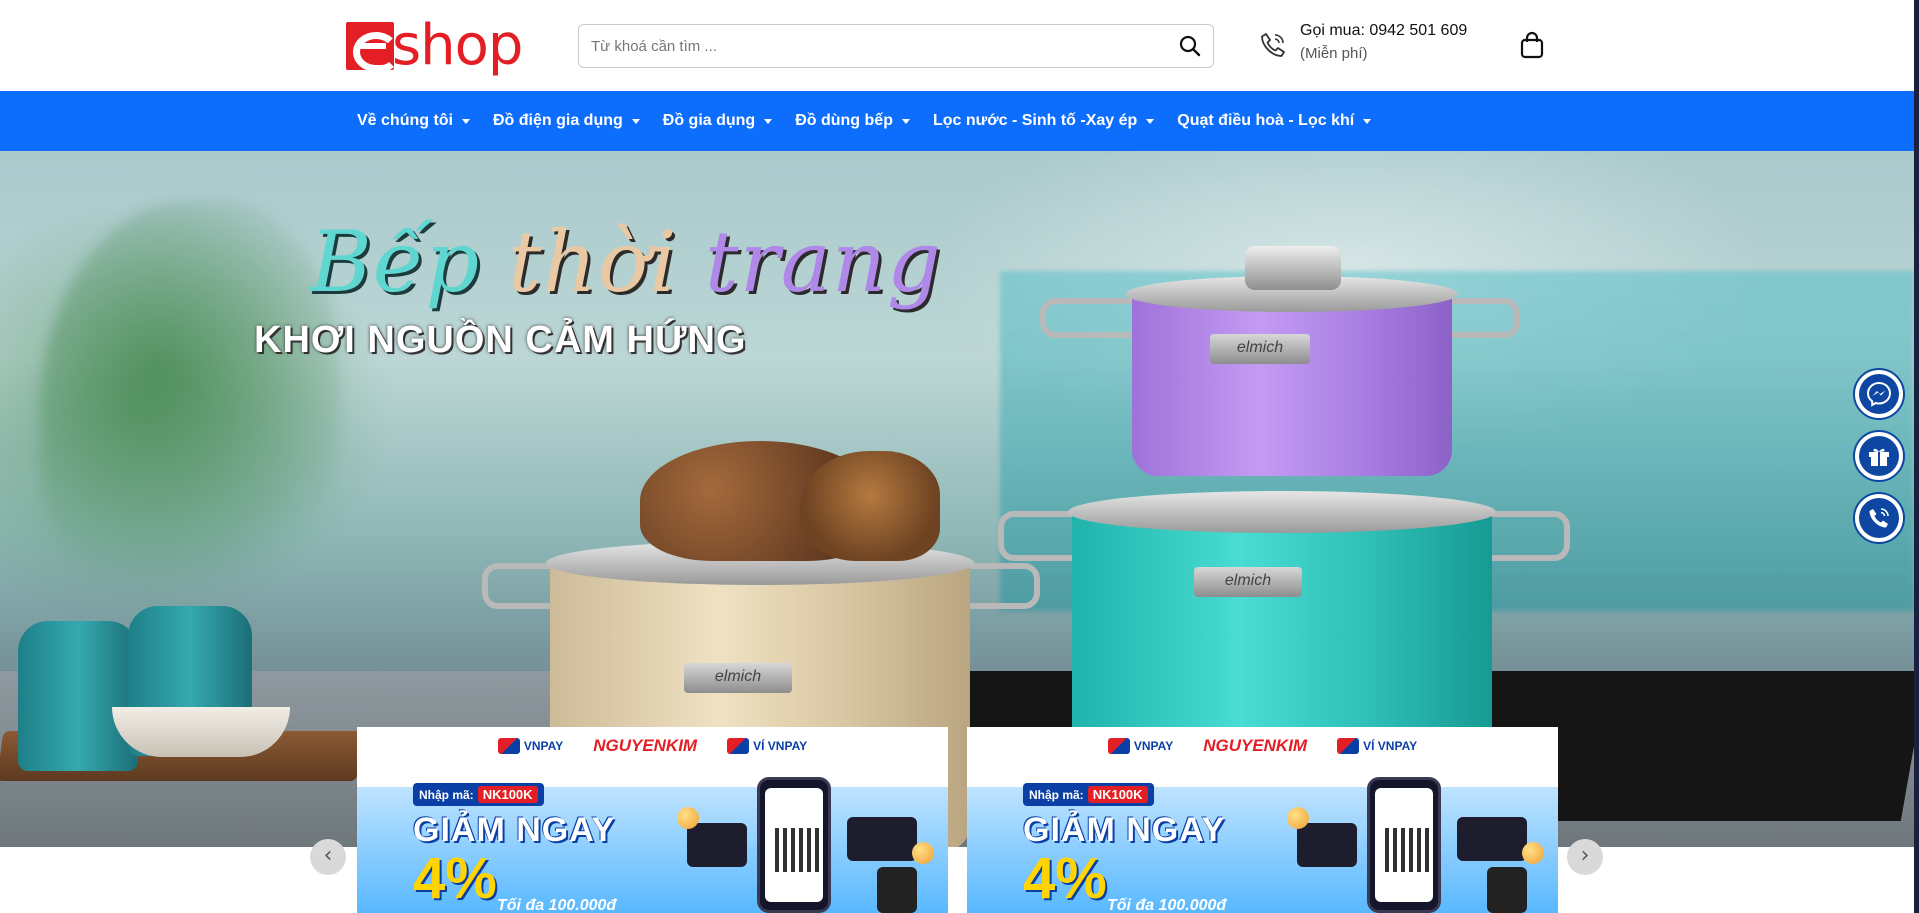  I want to click on gift-icon, so click(1879, 456).